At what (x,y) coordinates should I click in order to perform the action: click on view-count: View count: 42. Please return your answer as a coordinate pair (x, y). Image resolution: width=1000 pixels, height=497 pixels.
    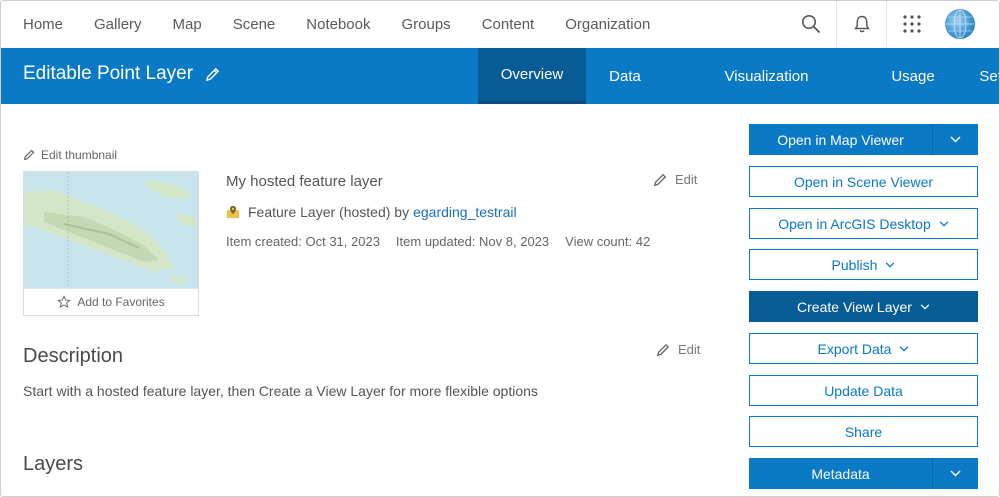
    Looking at the image, I should click on (608, 241).